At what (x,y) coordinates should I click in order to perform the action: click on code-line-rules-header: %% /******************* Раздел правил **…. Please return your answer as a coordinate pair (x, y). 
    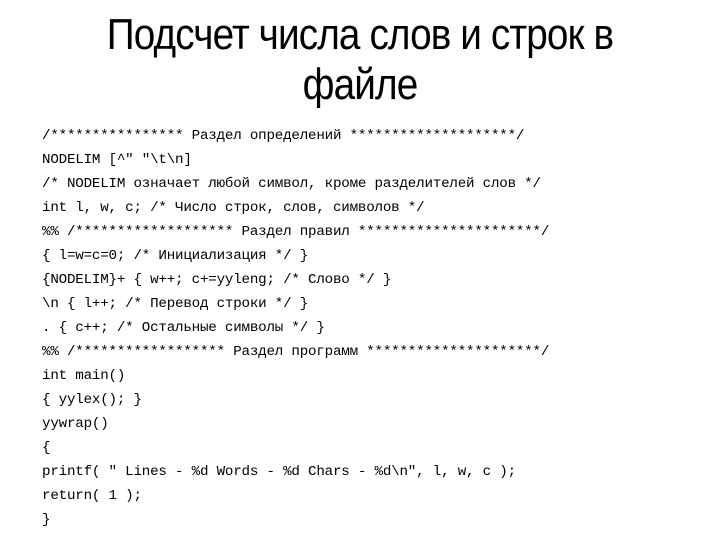
    Looking at the image, I should click on (296, 232).